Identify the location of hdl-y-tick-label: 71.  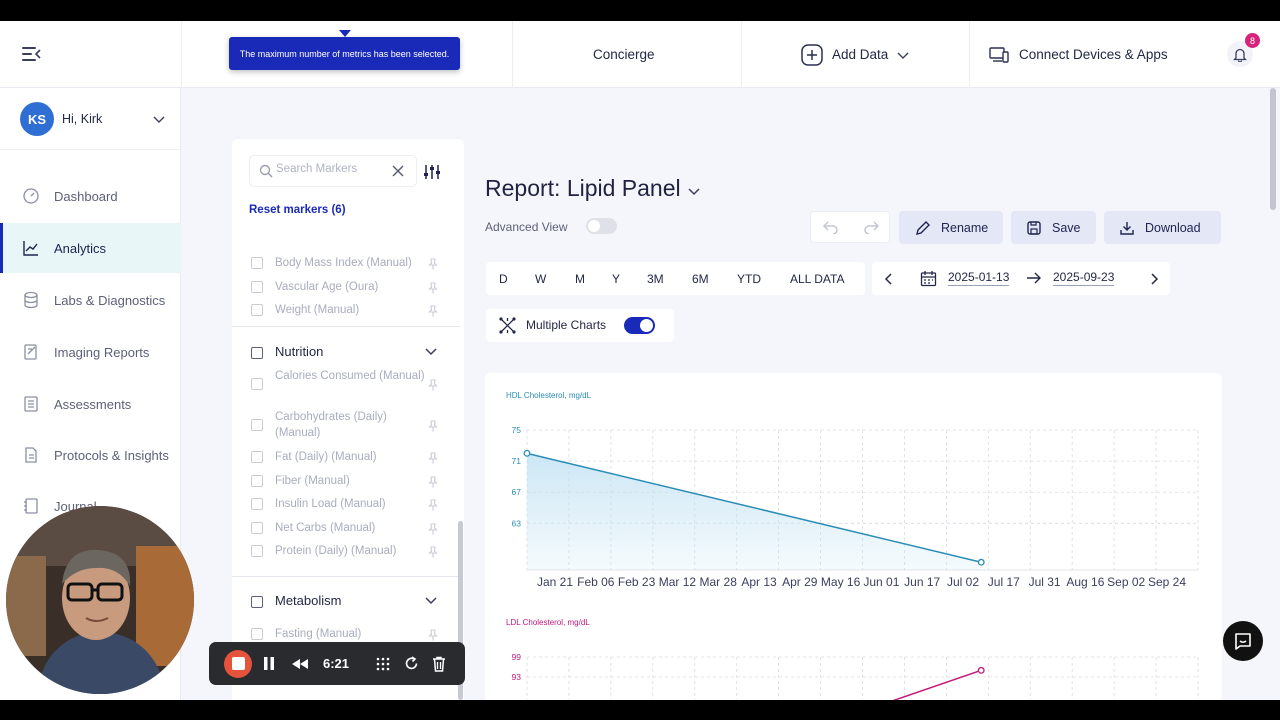
(517, 461).